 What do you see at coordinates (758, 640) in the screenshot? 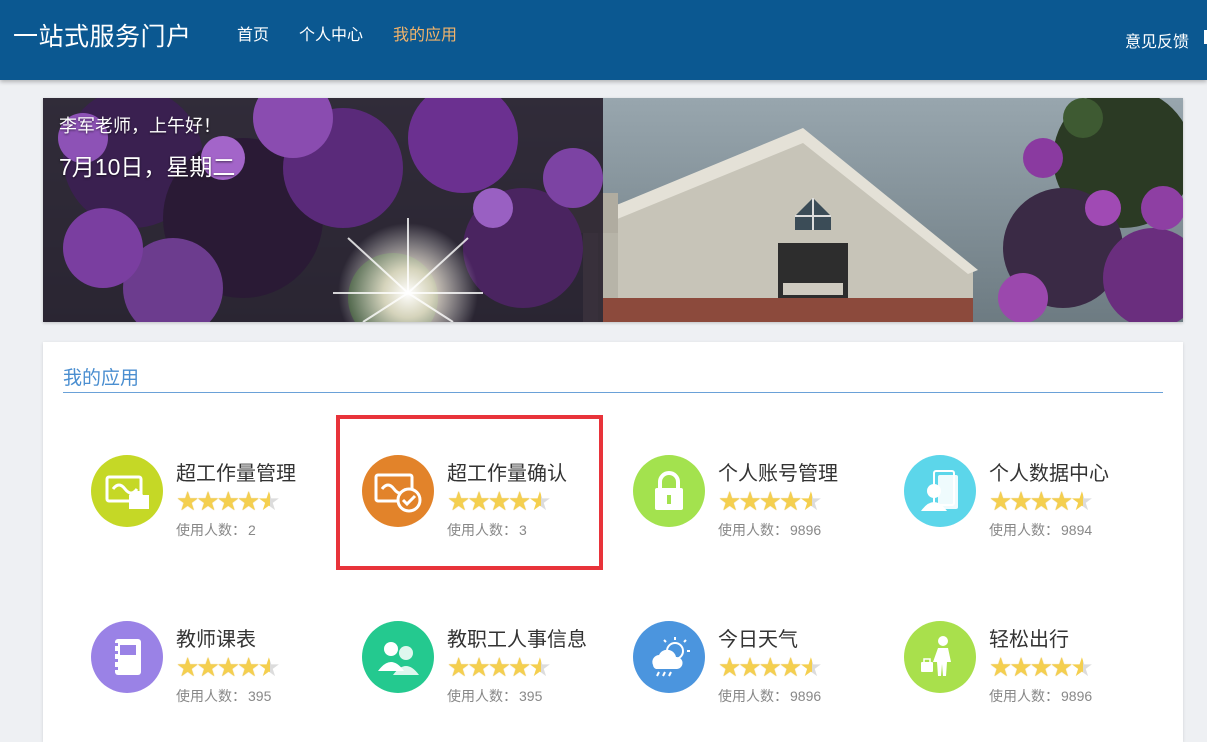
I see `app-name: 今日天气` at bounding box center [758, 640].